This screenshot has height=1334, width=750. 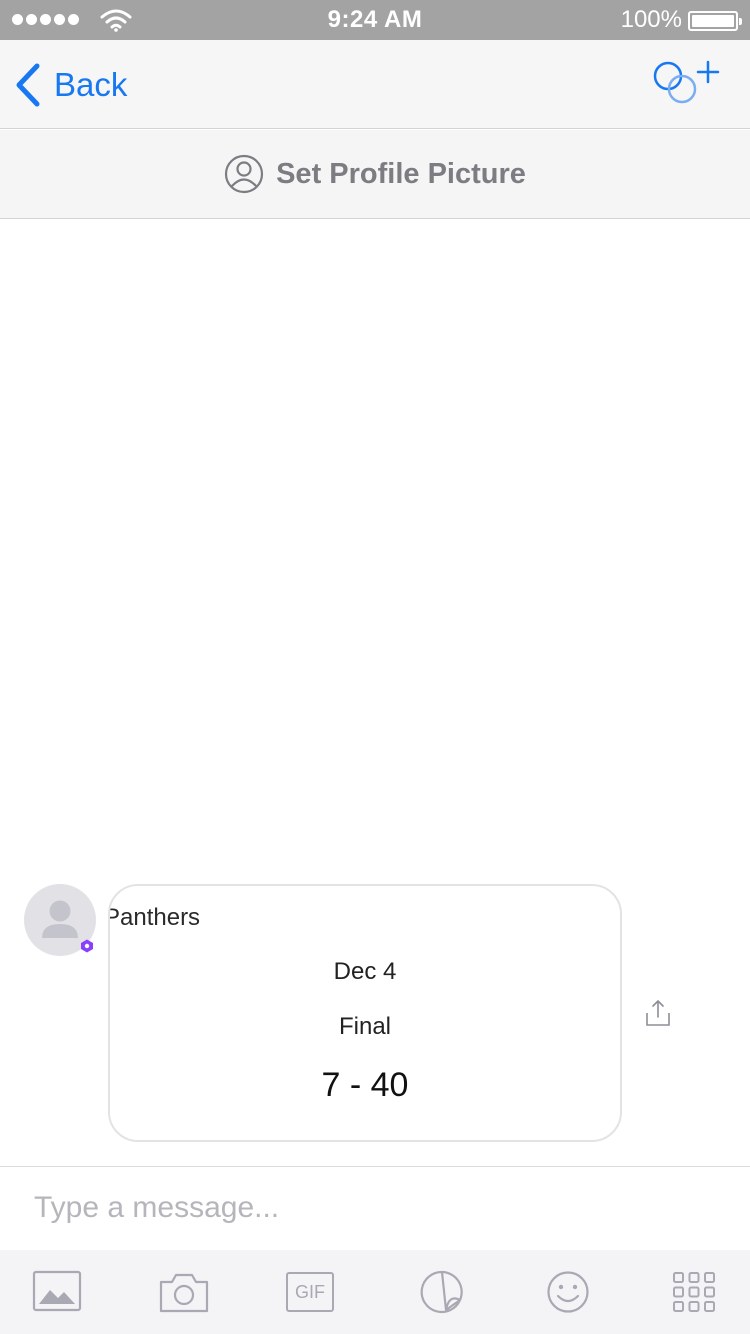 I want to click on message-composer, so click(x=375, y=1208).